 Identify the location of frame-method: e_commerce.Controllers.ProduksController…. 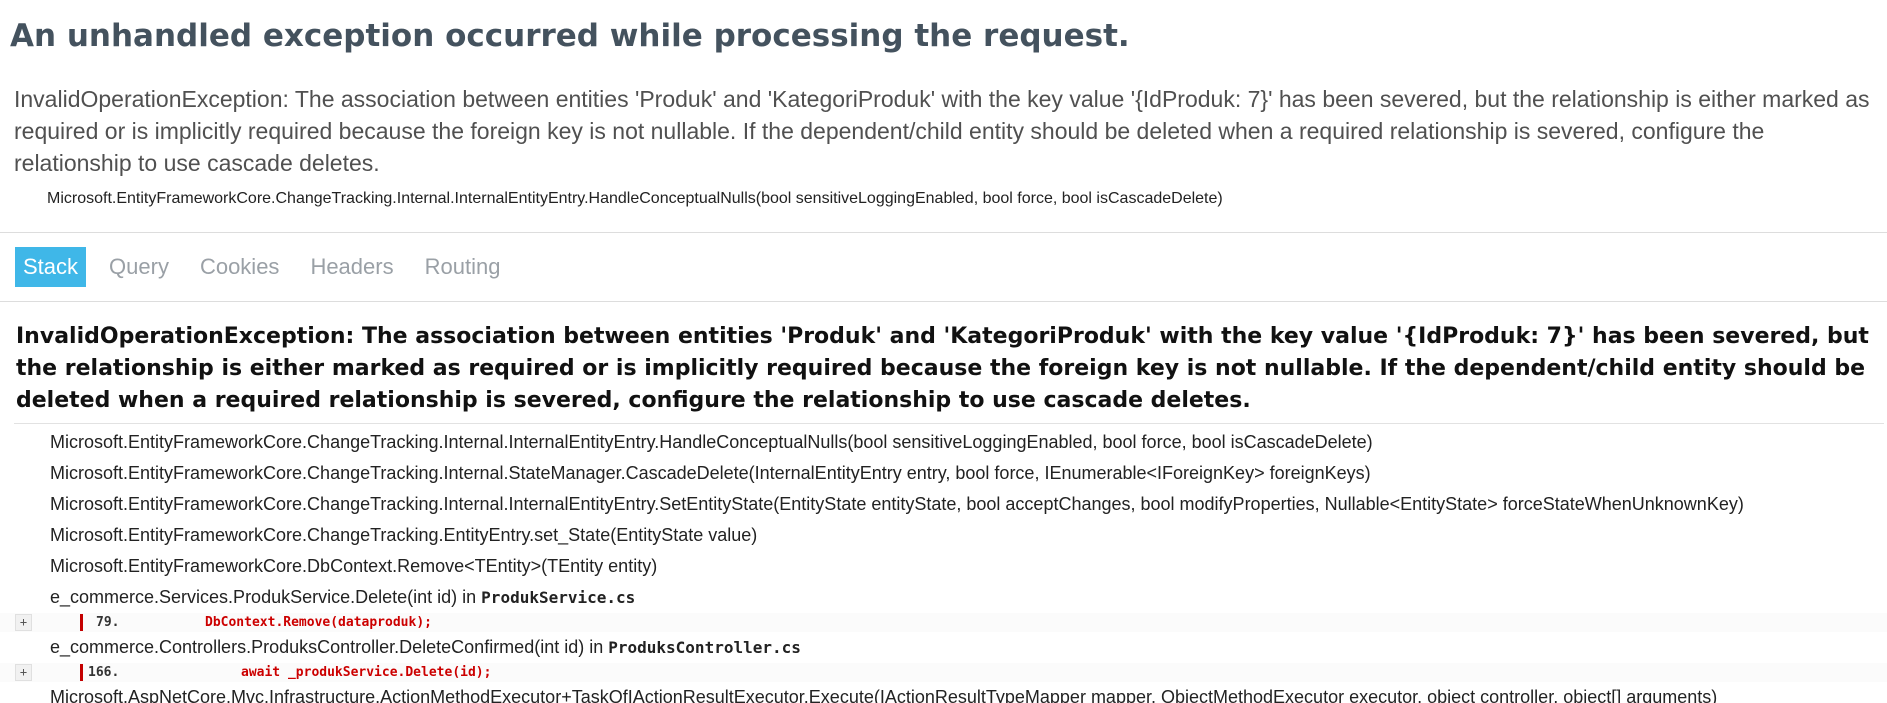
(317, 647).